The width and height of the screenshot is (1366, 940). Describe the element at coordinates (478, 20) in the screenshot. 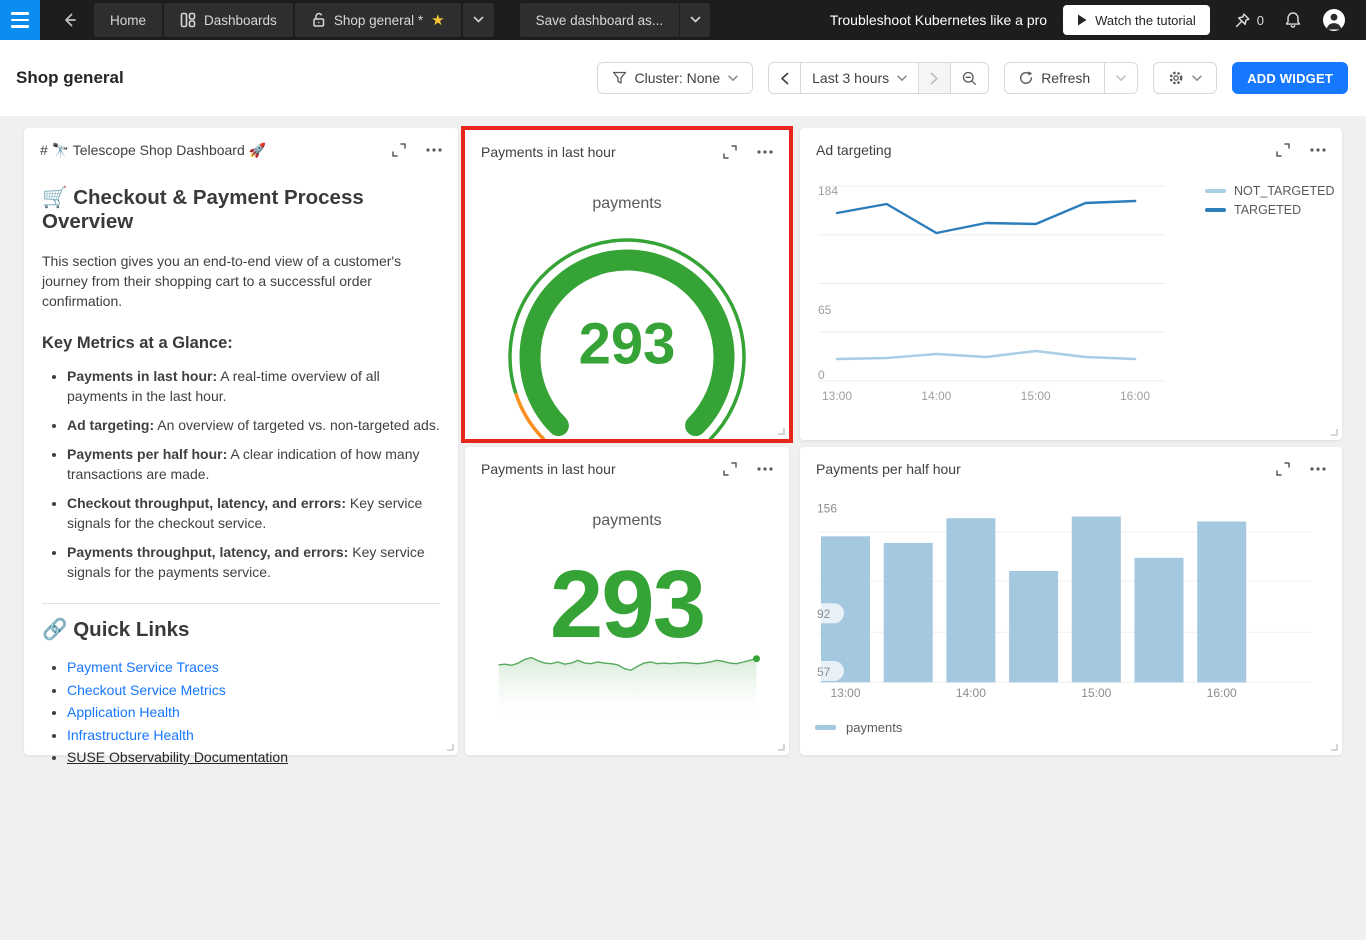

I see `tab-overflow-chevron` at that location.